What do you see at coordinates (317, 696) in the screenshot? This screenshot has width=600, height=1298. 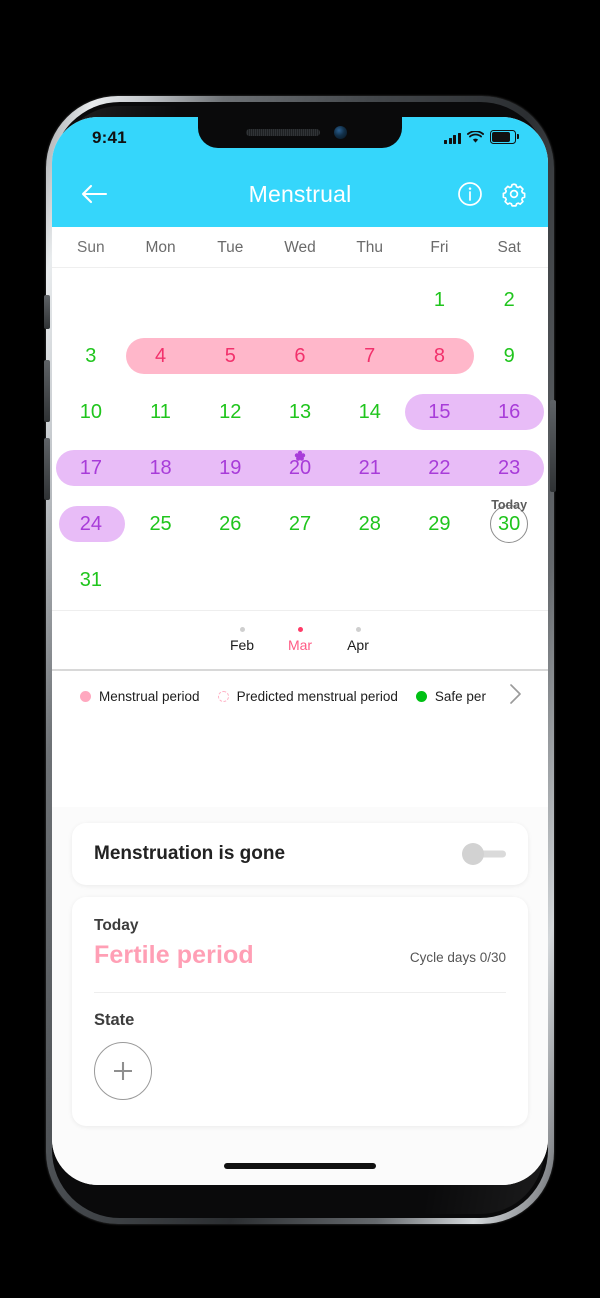 I see `legend-label: Predicted menstrual period` at bounding box center [317, 696].